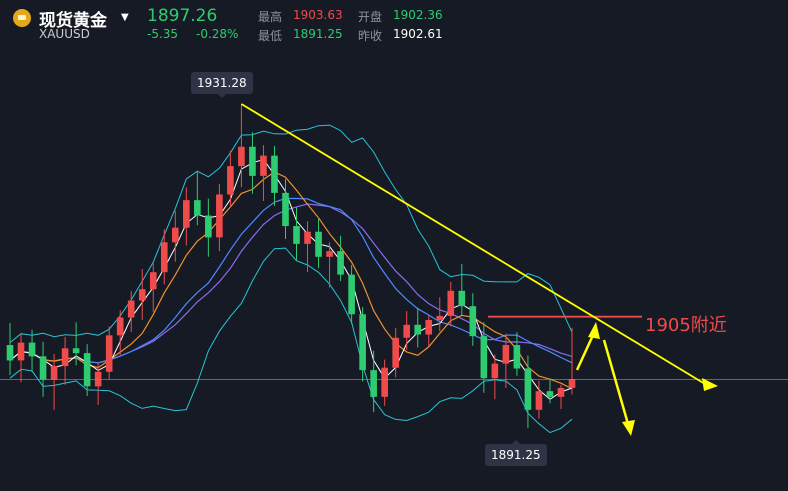 The height and width of the screenshot is (491, 788). Describe the element at coordinates (318, 34) in the screenshot. I see `low-value: 1891.25` at that location.